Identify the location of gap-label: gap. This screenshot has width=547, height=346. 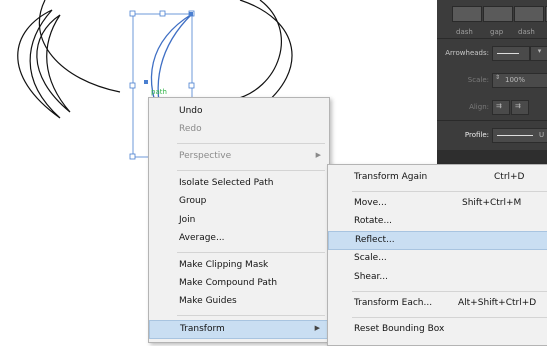
(497, 32).